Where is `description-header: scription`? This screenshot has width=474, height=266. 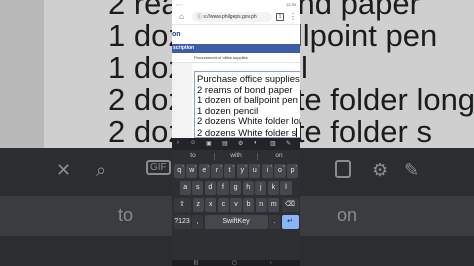 description-header: scription is located at coordinates (236, 48).